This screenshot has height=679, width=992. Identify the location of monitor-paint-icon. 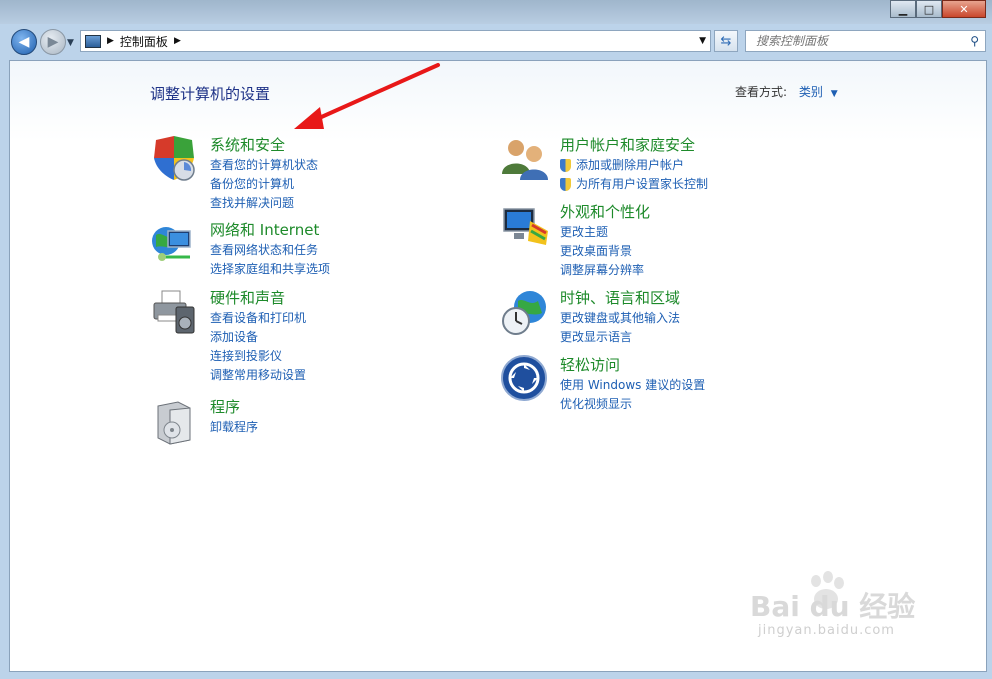
(525, 226).